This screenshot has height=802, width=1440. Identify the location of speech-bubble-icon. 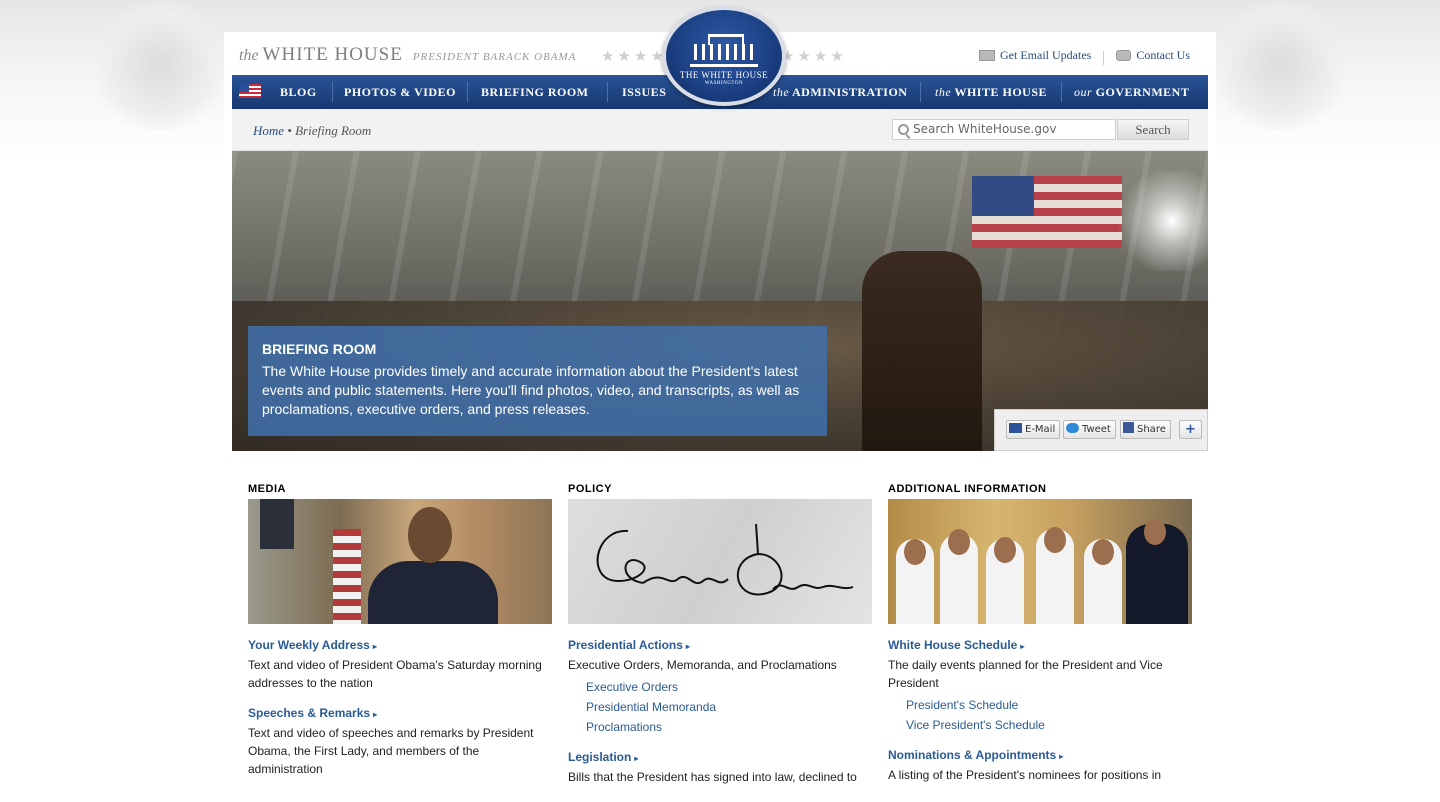
(1124, 55).